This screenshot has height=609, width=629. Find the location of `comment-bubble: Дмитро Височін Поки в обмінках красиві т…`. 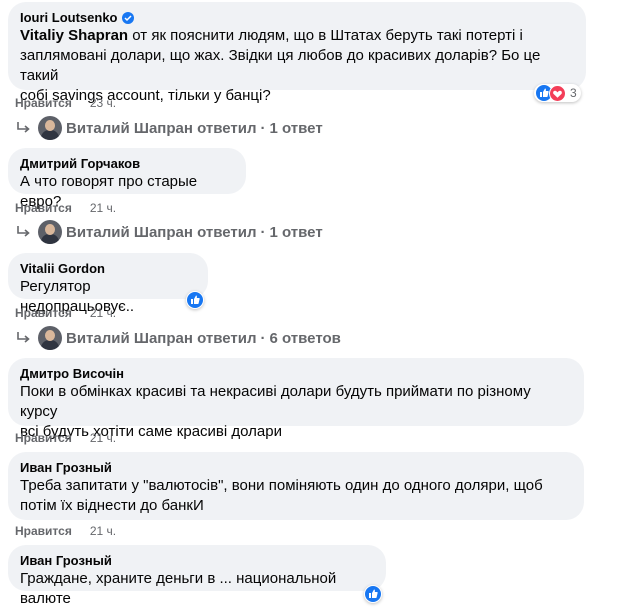

comment-bubble: Дмитро Височін Поки в обмінках красиві т… is located at coordinates (296, 399).